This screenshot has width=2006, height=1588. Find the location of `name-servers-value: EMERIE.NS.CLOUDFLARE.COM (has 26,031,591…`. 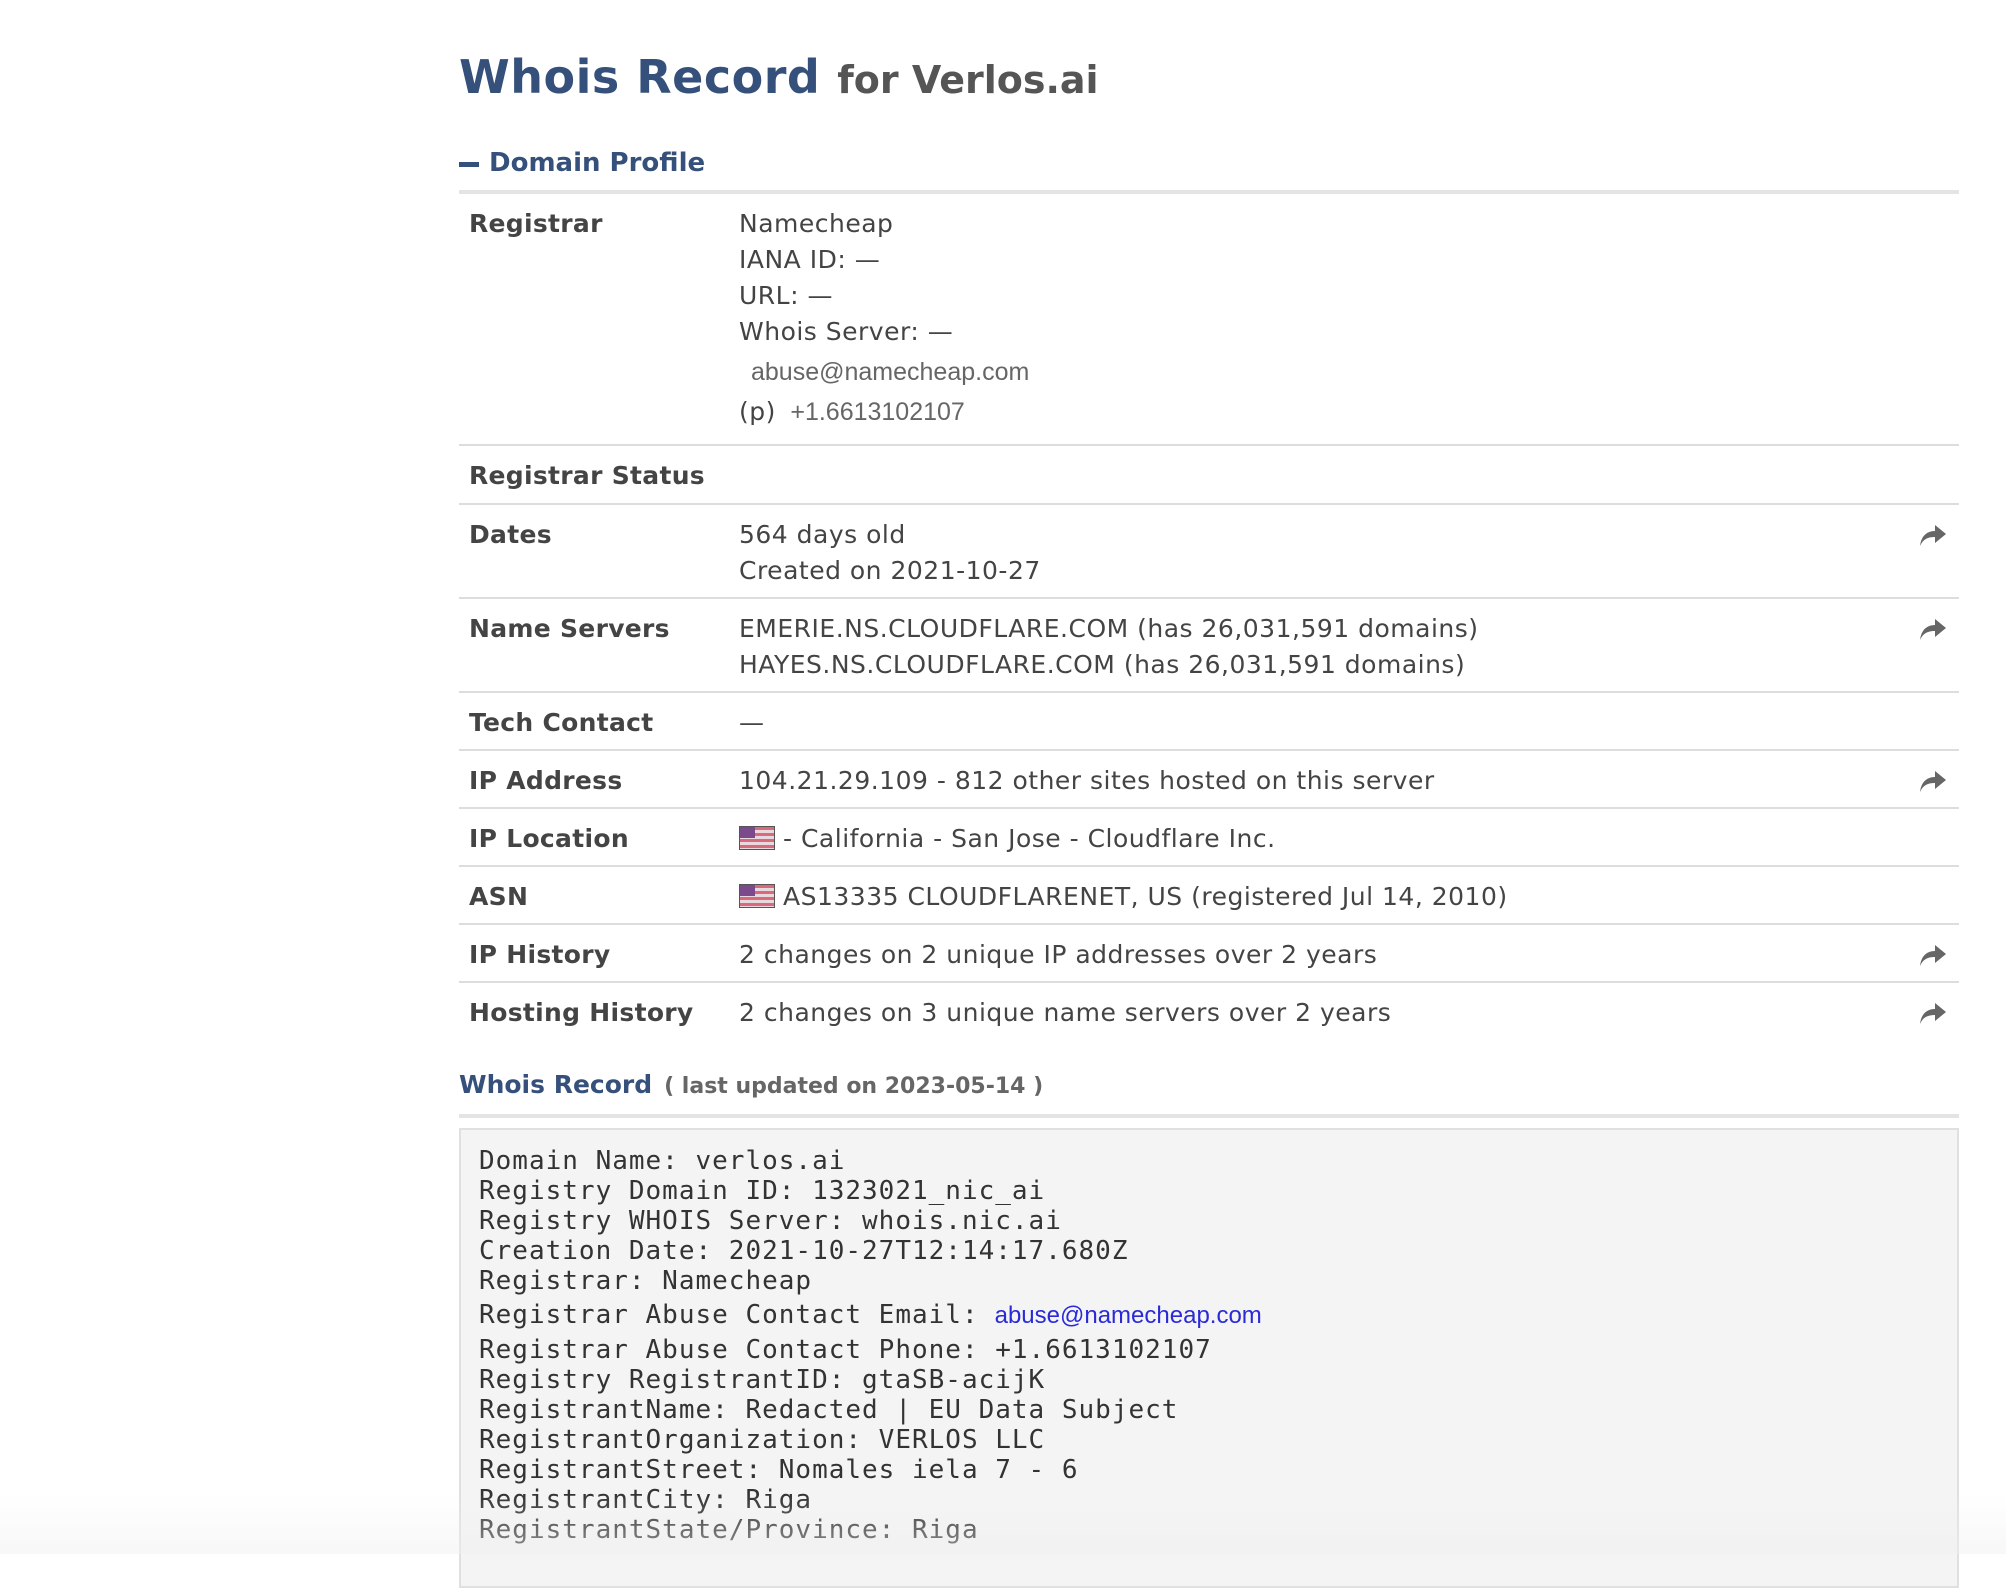

name-servers-value: EMERIE.NS.CLOUDFLARE.COM (has 26,031,591… is located at coordinates (1109, 647).